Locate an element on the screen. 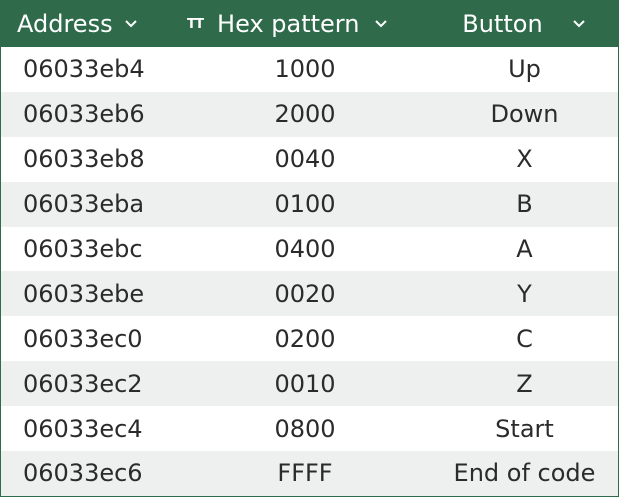  table-row: 06033ec4 0800 Start is located at coordinates (309, 428).